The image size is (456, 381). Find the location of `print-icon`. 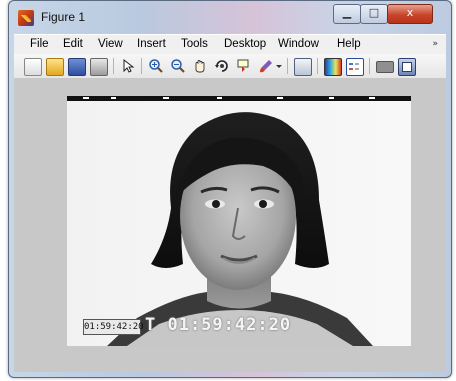

print-icon is located at coordinates (99, 67).